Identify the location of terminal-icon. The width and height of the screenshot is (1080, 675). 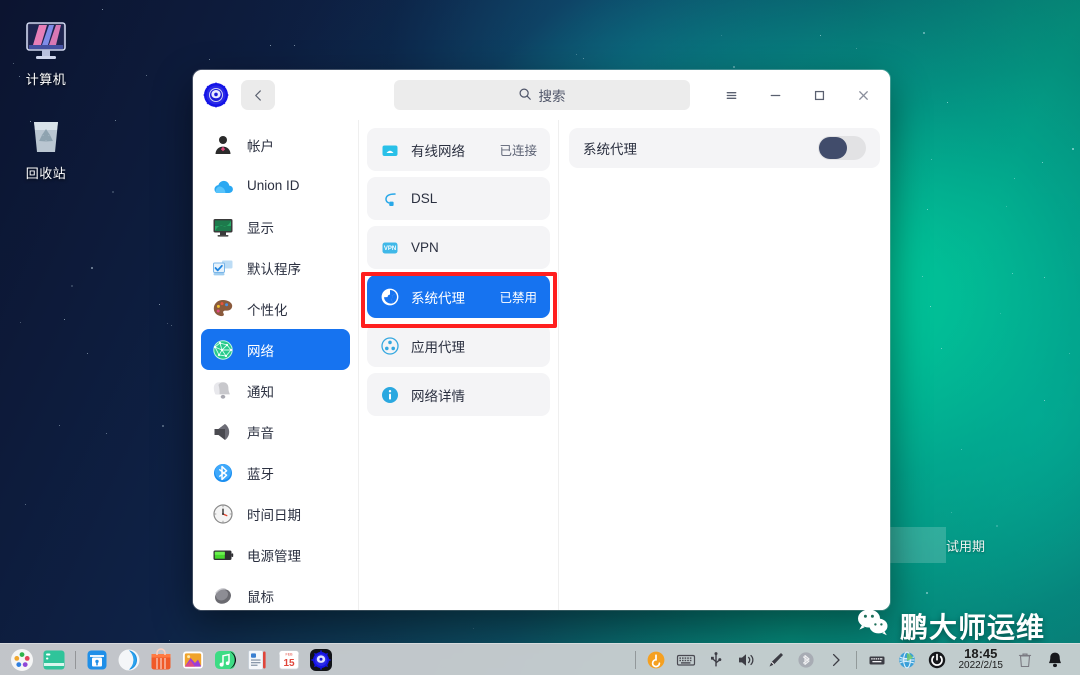
(54, 660).